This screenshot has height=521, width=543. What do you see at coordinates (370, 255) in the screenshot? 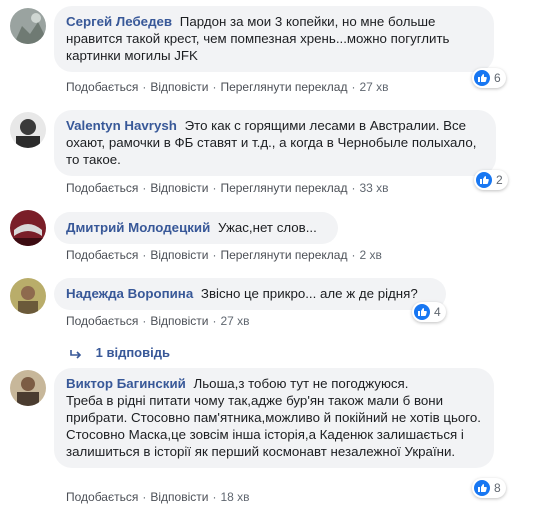
I see `timestamp: 2 хв` at bounding box center [370, 255].